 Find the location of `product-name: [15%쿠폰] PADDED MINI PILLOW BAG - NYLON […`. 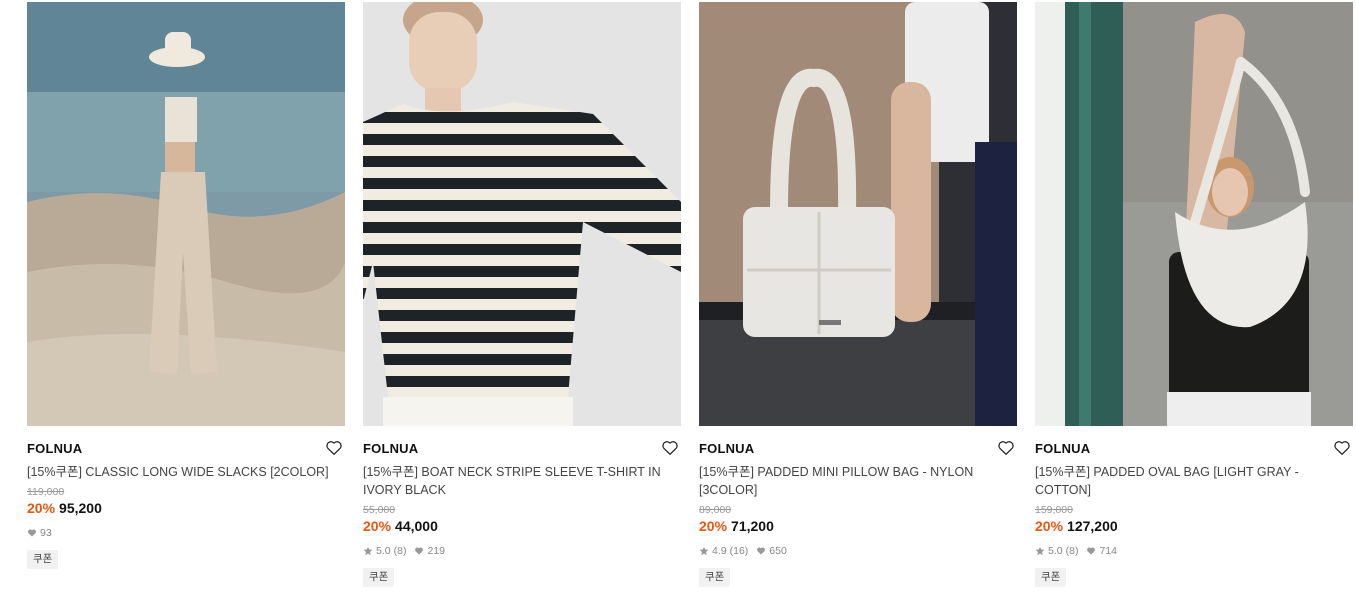

product-name: [15%쿠폰] PADDED MINI PILLOW BAG - NYLON [… is located at coordinates (858, 481).